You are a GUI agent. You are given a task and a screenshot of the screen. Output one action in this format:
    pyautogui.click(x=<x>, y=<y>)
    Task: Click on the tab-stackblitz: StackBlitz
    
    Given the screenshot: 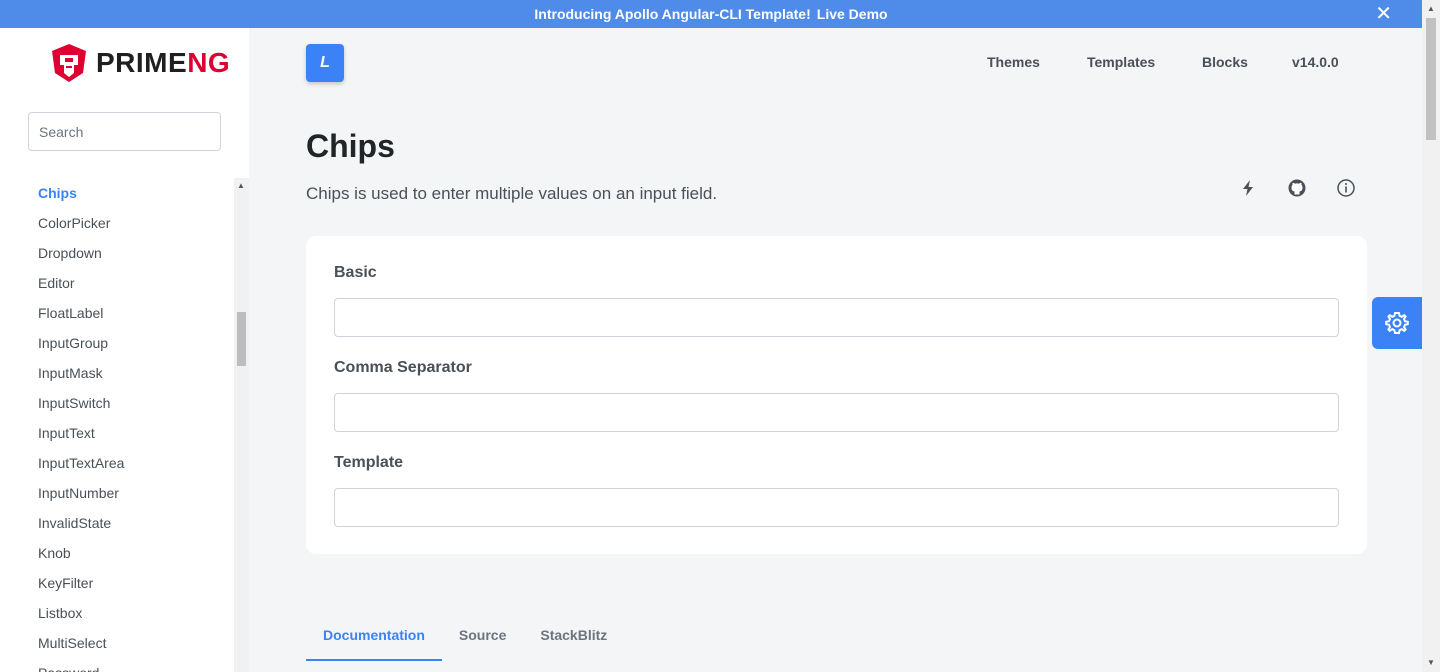 What is the action you would take?
    pyautogui.click(x=573, y=642)
    